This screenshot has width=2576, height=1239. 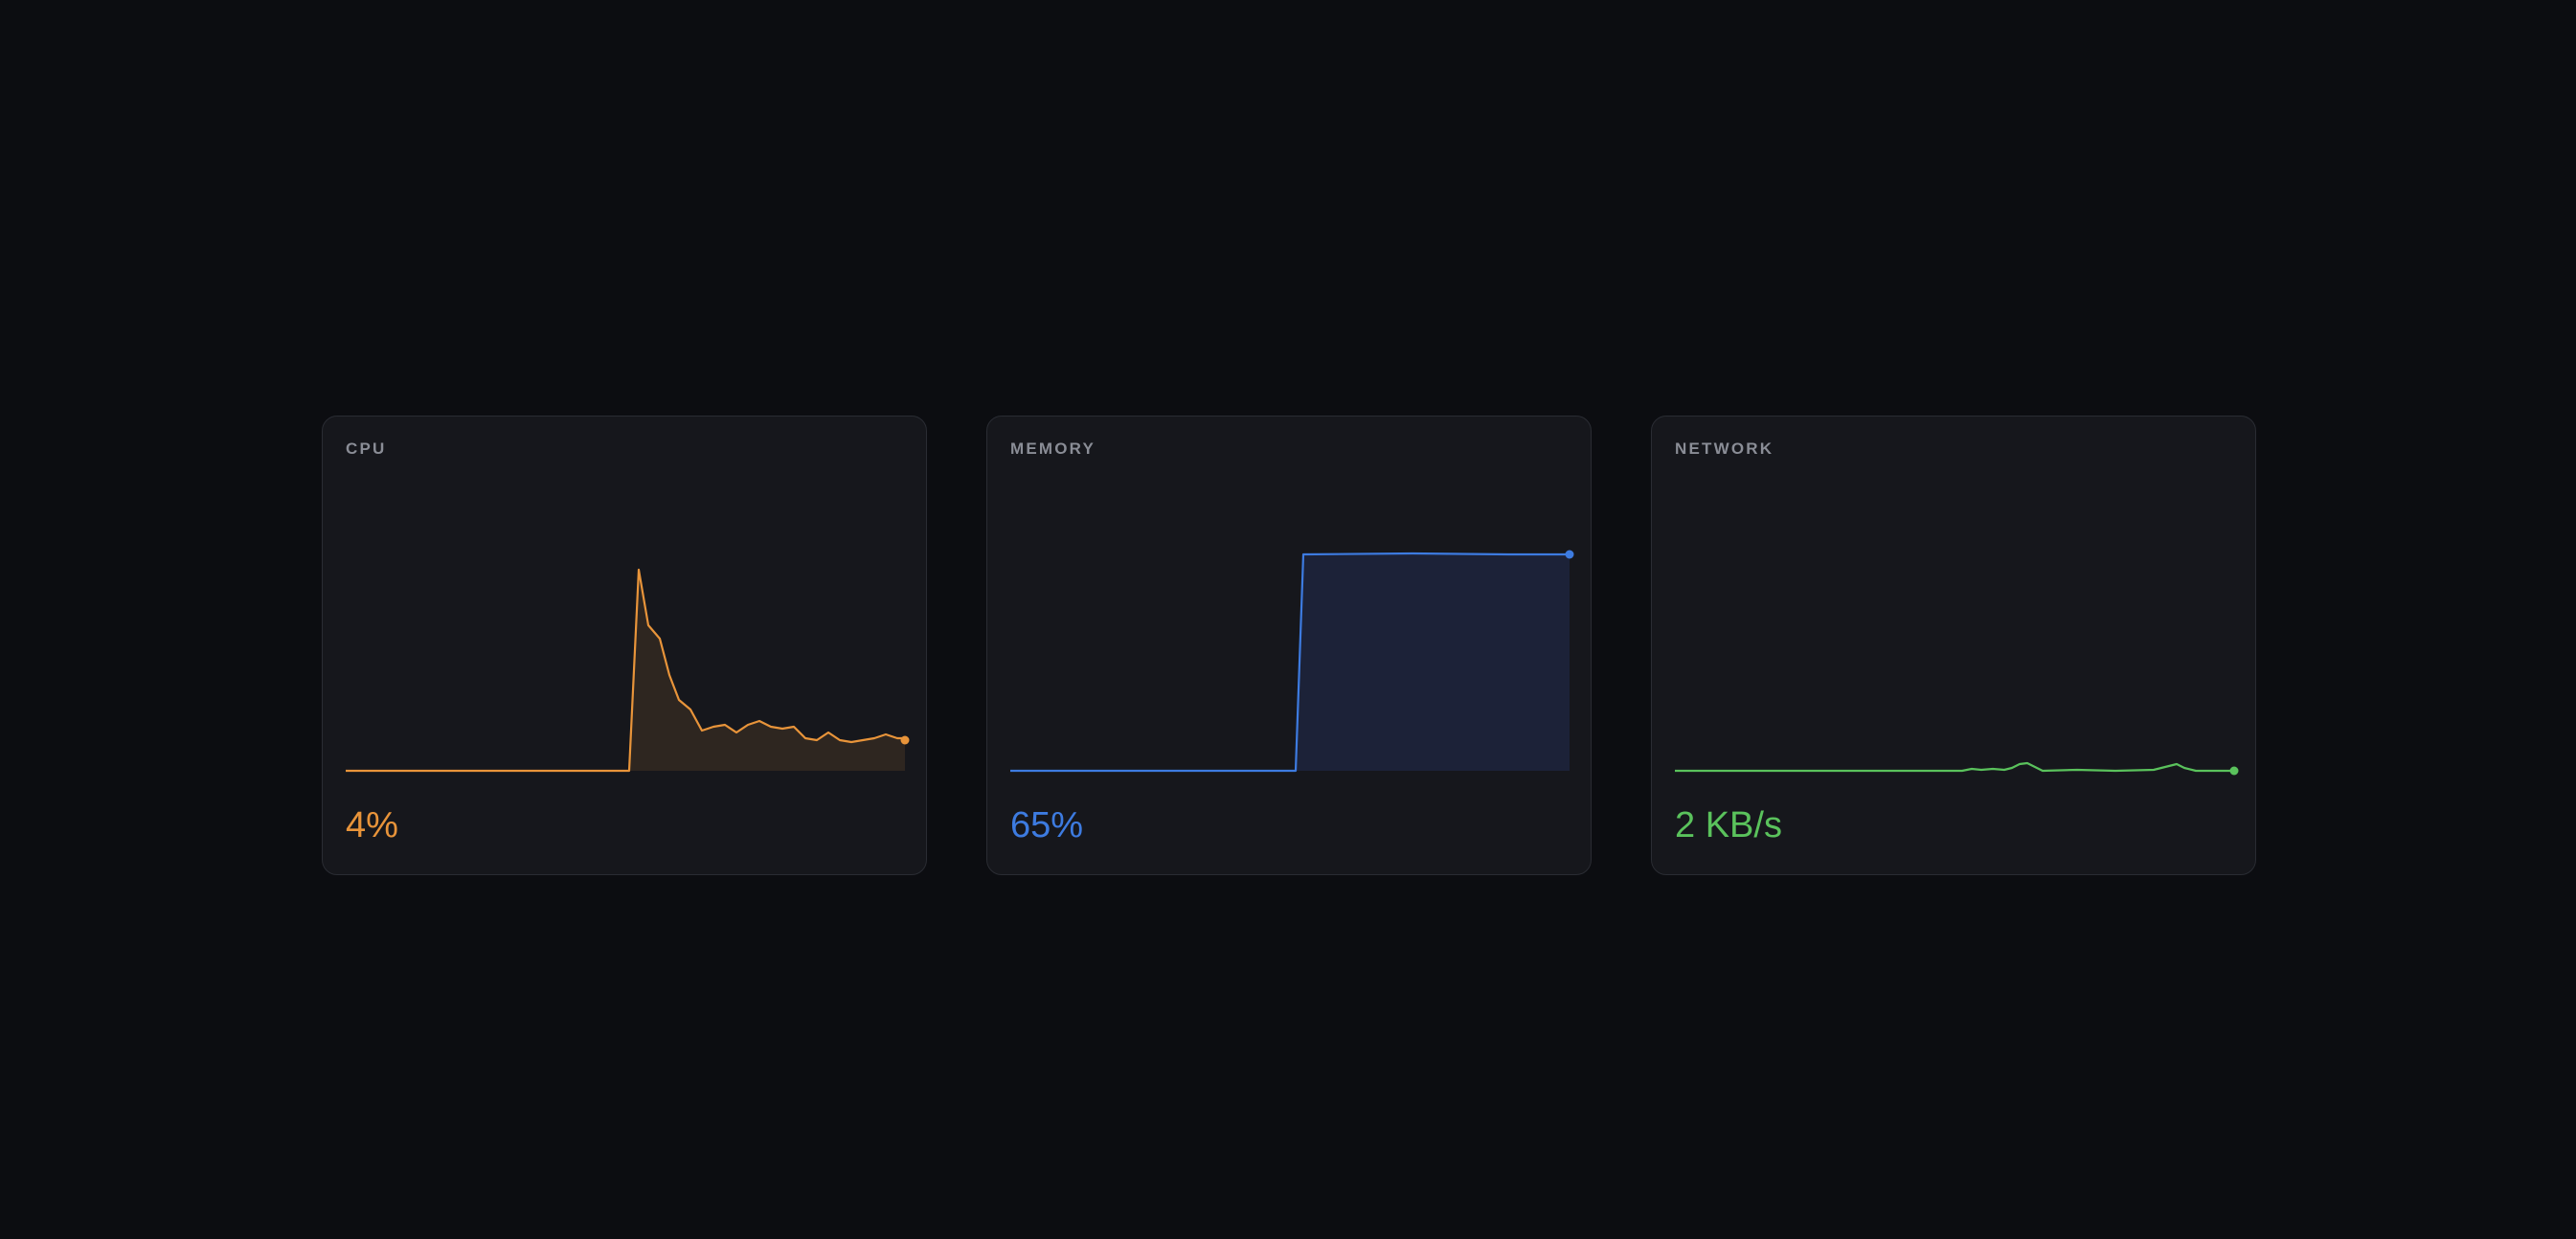 I want to click on memory-label: MEMORY, so click(x=1053, y=448).